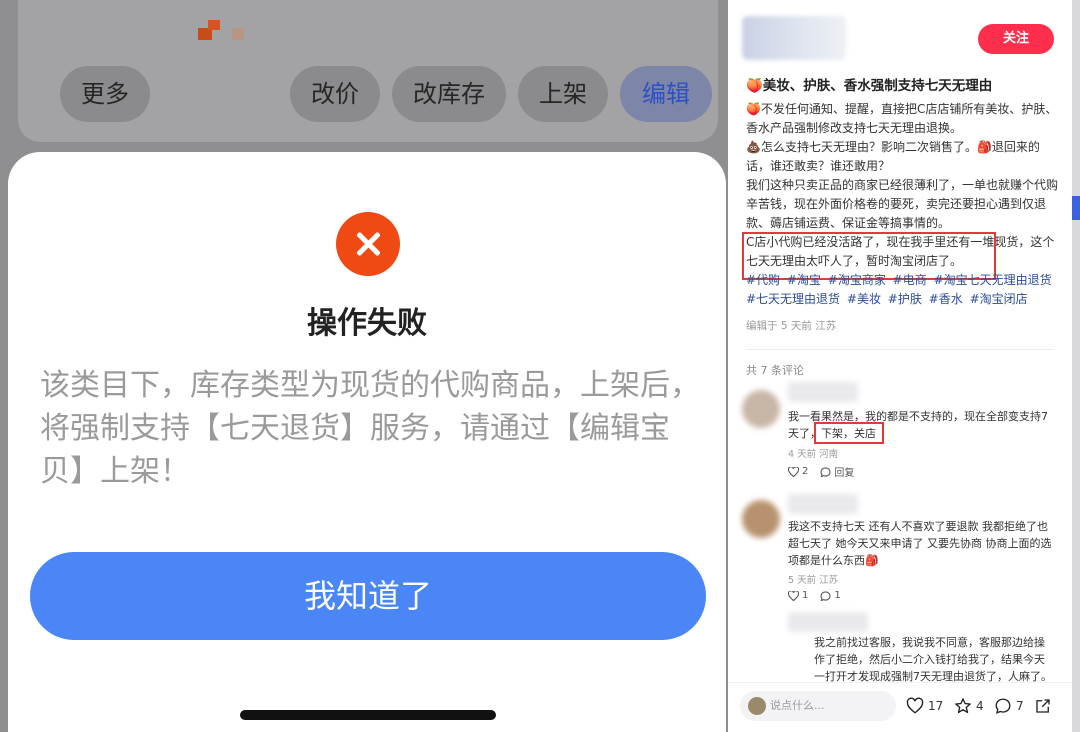 The image size is (1080, 732). I want to click on post-paragraph: 💩怎么支持七天无理由？影响二次销售了。🎒退回来的话，谁还敢卖？谁还敢用？, so click(893, 156).